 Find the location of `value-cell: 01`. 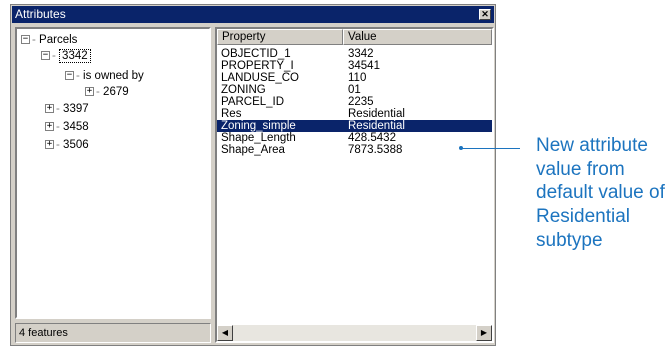

value-cell: 01 is located at coordinates (354, 90).